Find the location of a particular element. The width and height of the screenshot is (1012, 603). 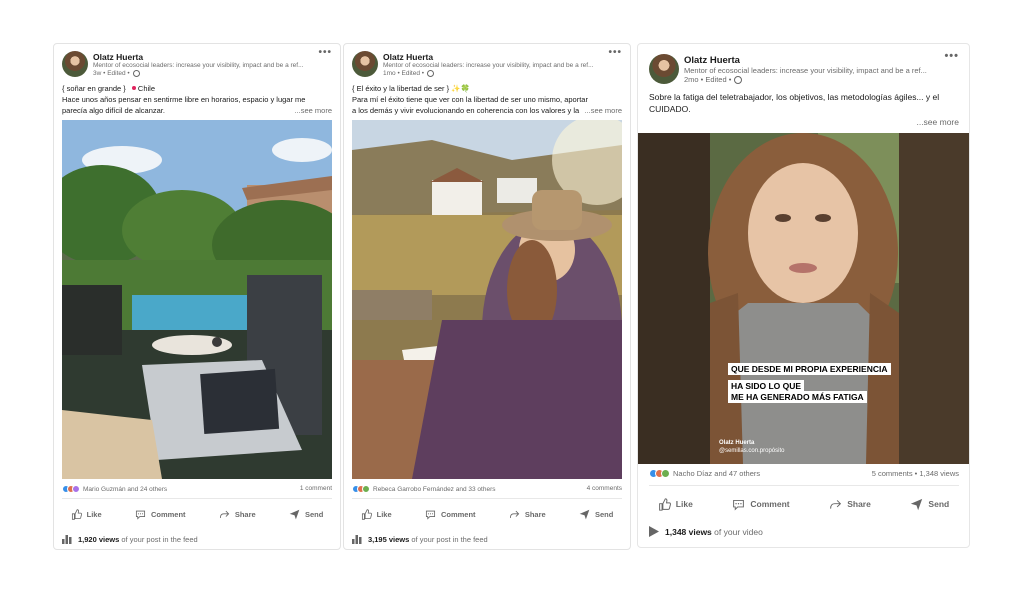

reactions-summary: Rebeca Garrobo Fernández and 33 others is located at coordinates (424, 489).